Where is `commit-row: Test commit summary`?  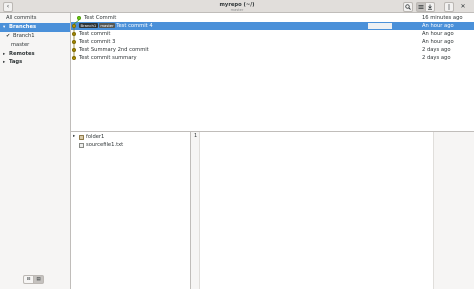 commit-row: Test commit summary is located at coordinates (258, 58).